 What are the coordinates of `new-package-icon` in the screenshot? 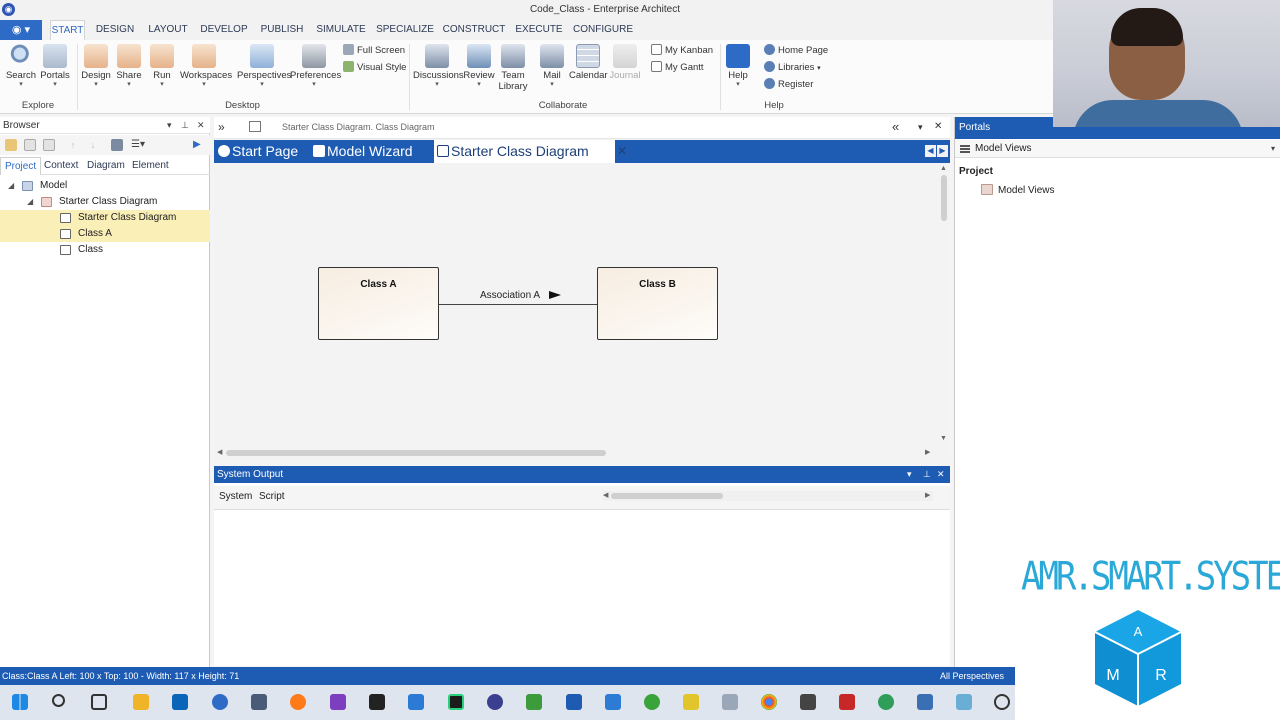 It's located at (11, 145).